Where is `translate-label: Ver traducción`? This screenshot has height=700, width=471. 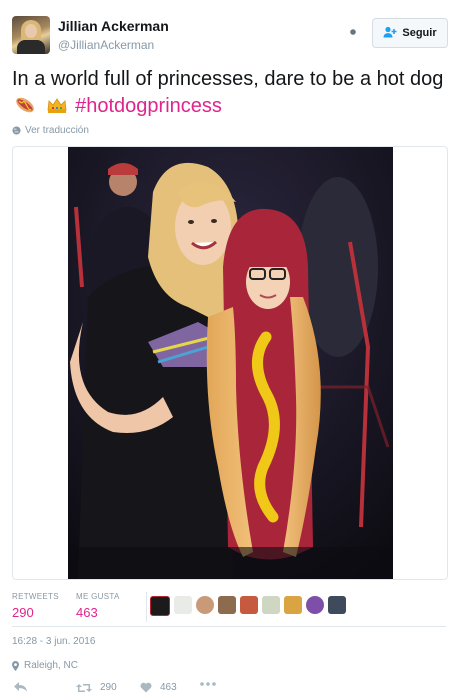
translate-label: Ver traducción is located at coordinates (57, 130).